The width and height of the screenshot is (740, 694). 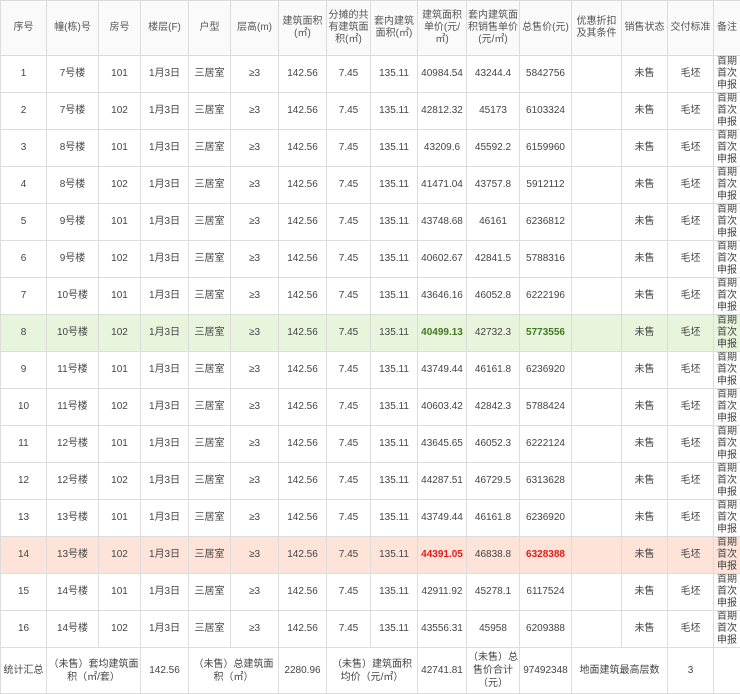 I want to click on table-cell: 43646.16, so click(x=442, y=296).